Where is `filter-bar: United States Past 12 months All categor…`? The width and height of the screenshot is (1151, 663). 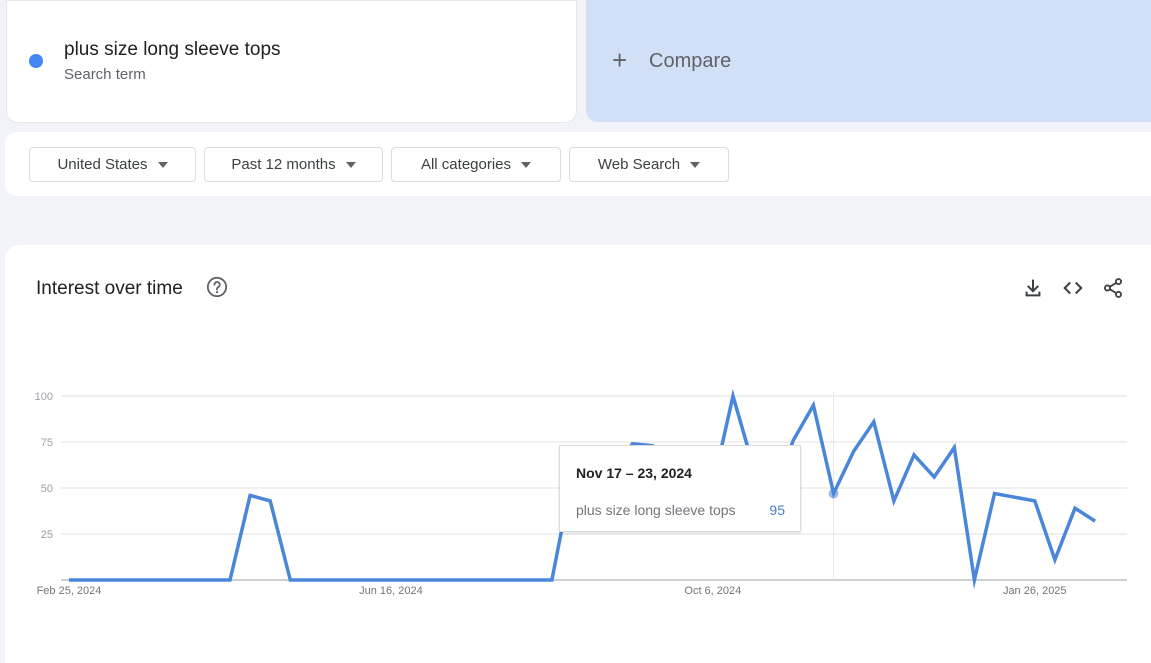
filter-bar: United States Past 12 months All categor… is located at coordinates (578, 164).